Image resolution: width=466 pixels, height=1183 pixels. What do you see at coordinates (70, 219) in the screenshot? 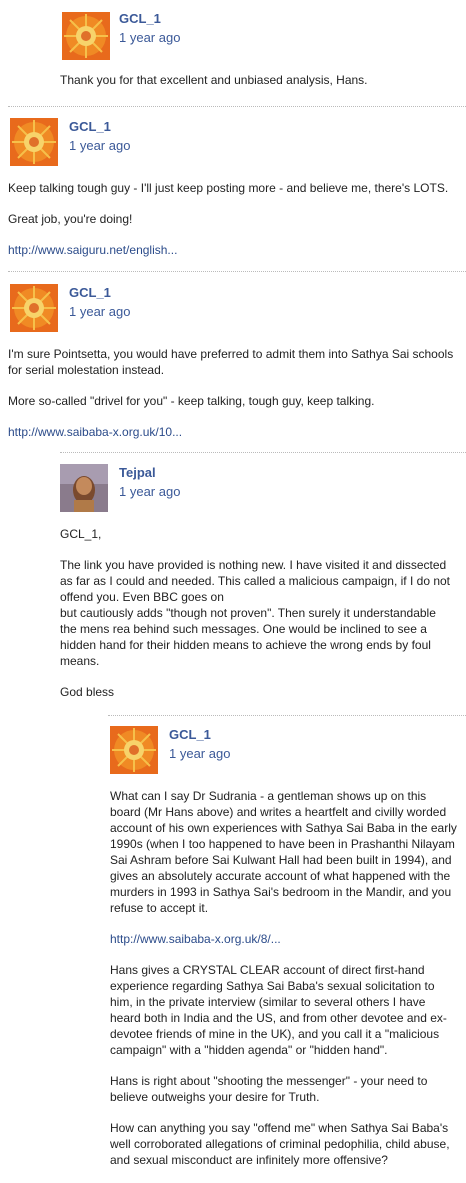
I see `comment-text: Great job, you're doing!` at bounding box center [70, 219].